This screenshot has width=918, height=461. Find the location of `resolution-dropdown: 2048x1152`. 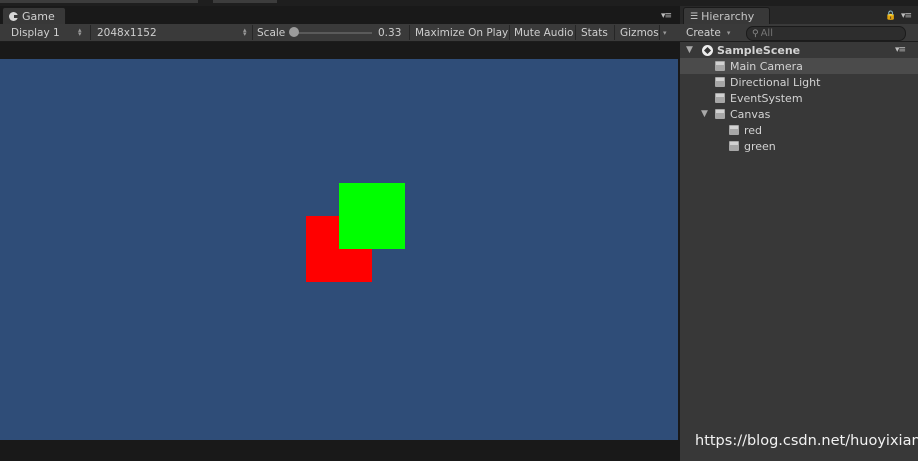

resolution-dropdown: 2048x1152 is located at coordinates (127, 32).